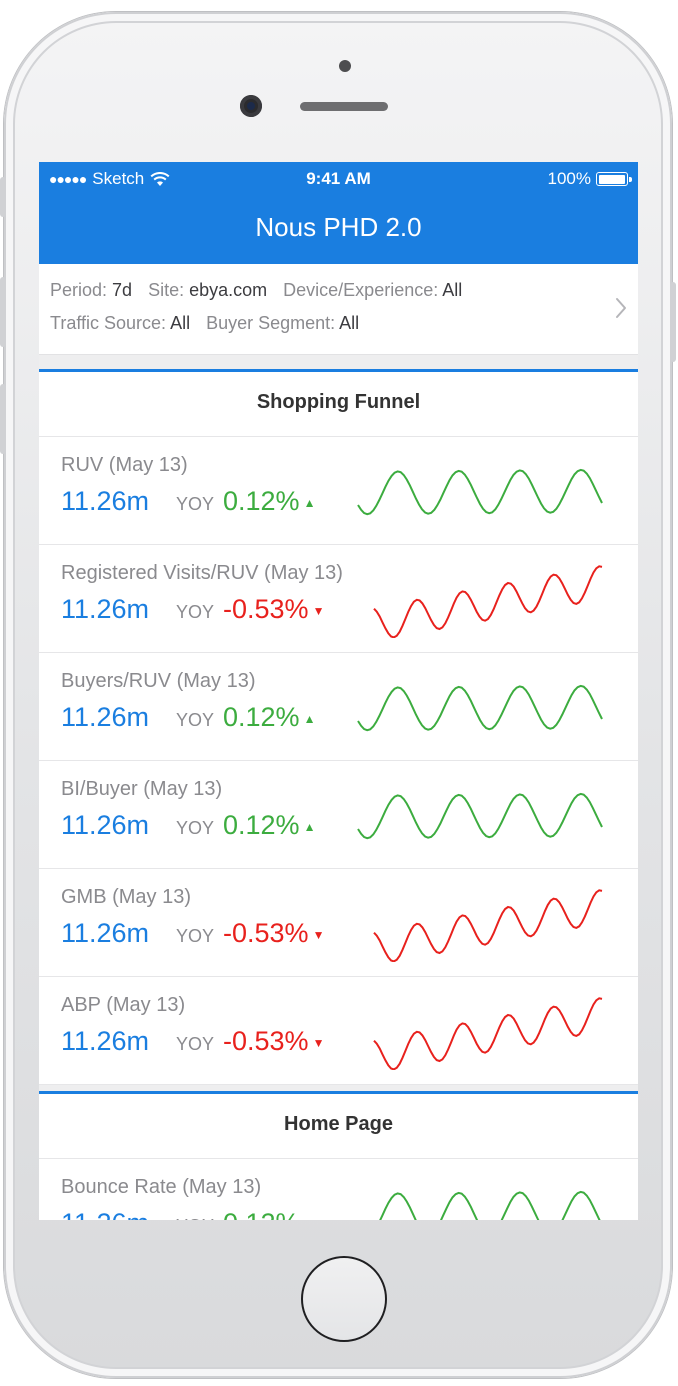 The image size is (678, 1386). I want to click on battery-icon, so click(614, 179).